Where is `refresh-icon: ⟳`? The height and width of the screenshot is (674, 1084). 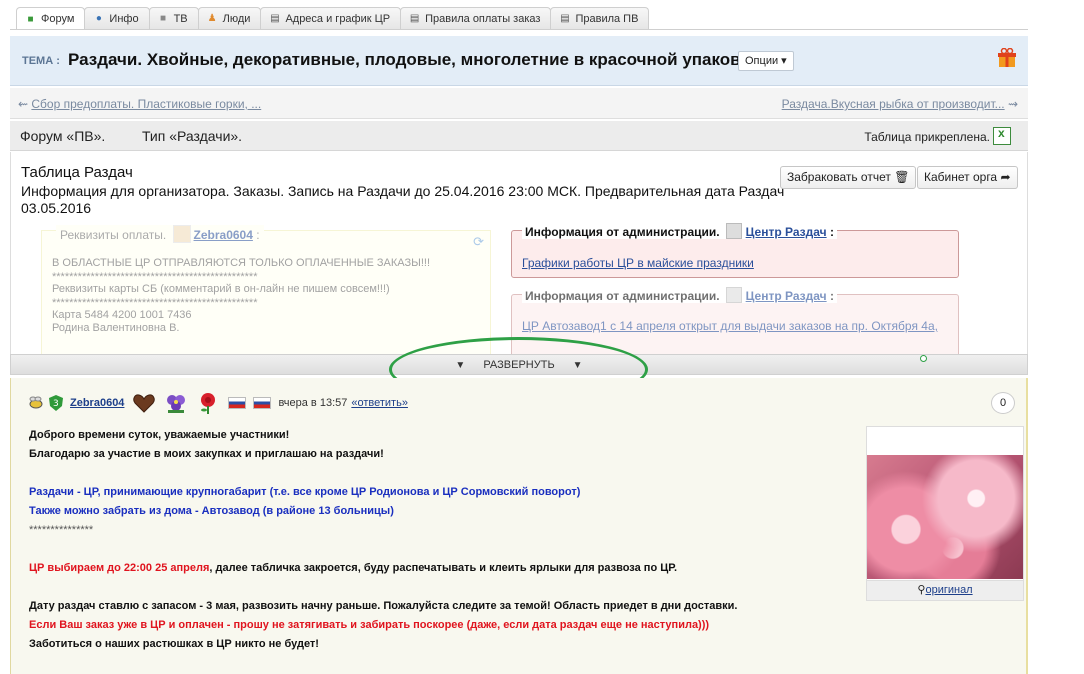
refresh-icon: ⟳ is located at coordinates (478, 242).